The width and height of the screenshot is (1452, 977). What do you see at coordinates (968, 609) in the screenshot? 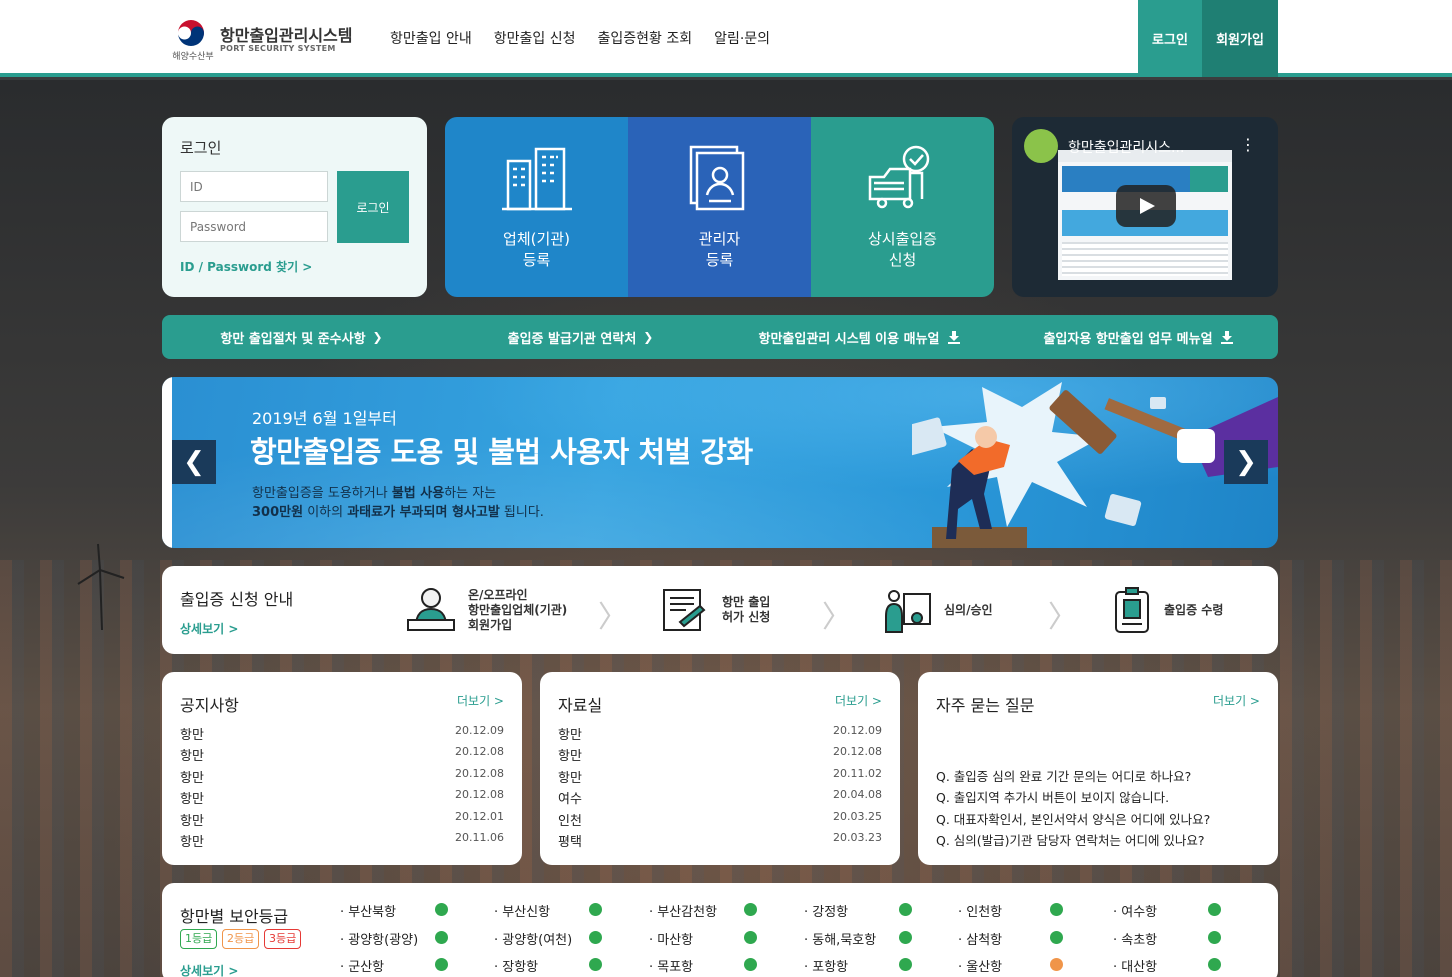
I see `step-text: 심의/승인` at bounding box center [968, 609].